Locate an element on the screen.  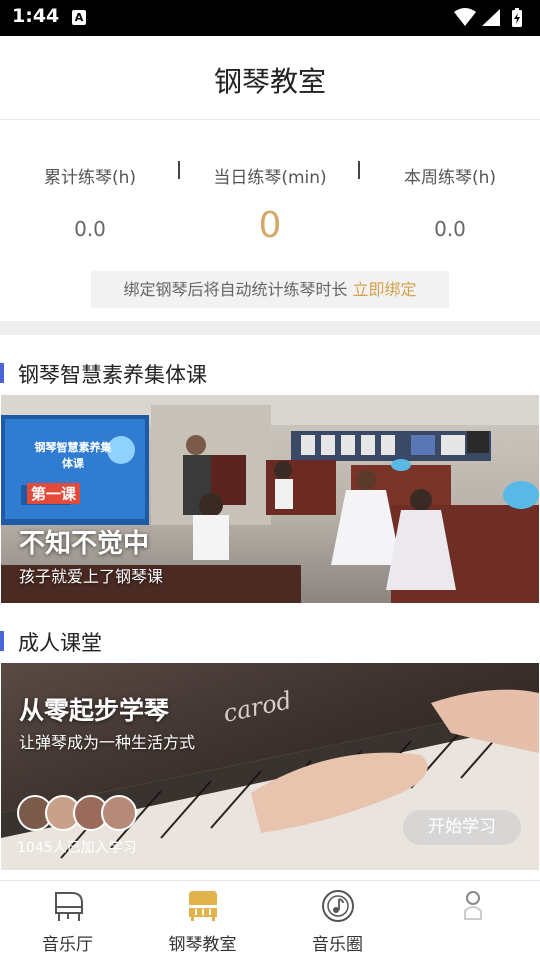
section-title-text: 成人课堂 is located at coordinates (60, 643).